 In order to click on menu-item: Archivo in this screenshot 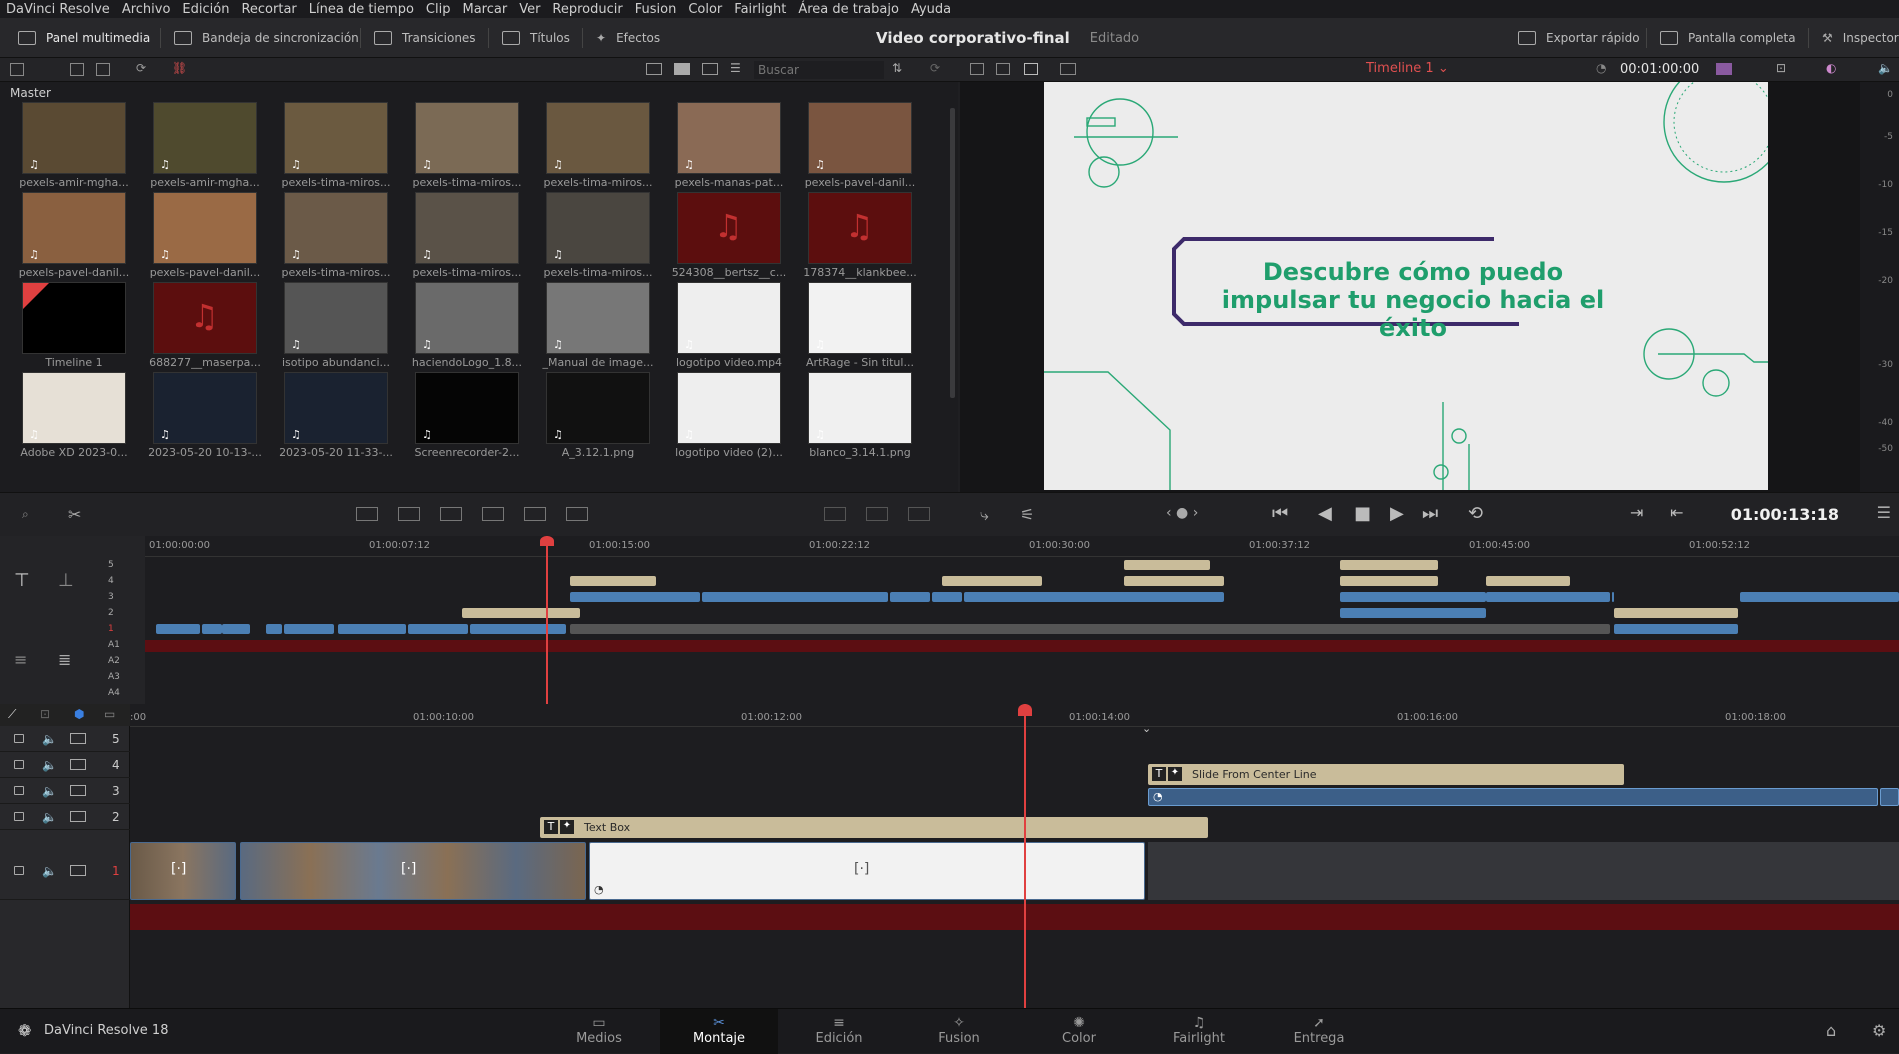, I will do `click(146, 9)`.